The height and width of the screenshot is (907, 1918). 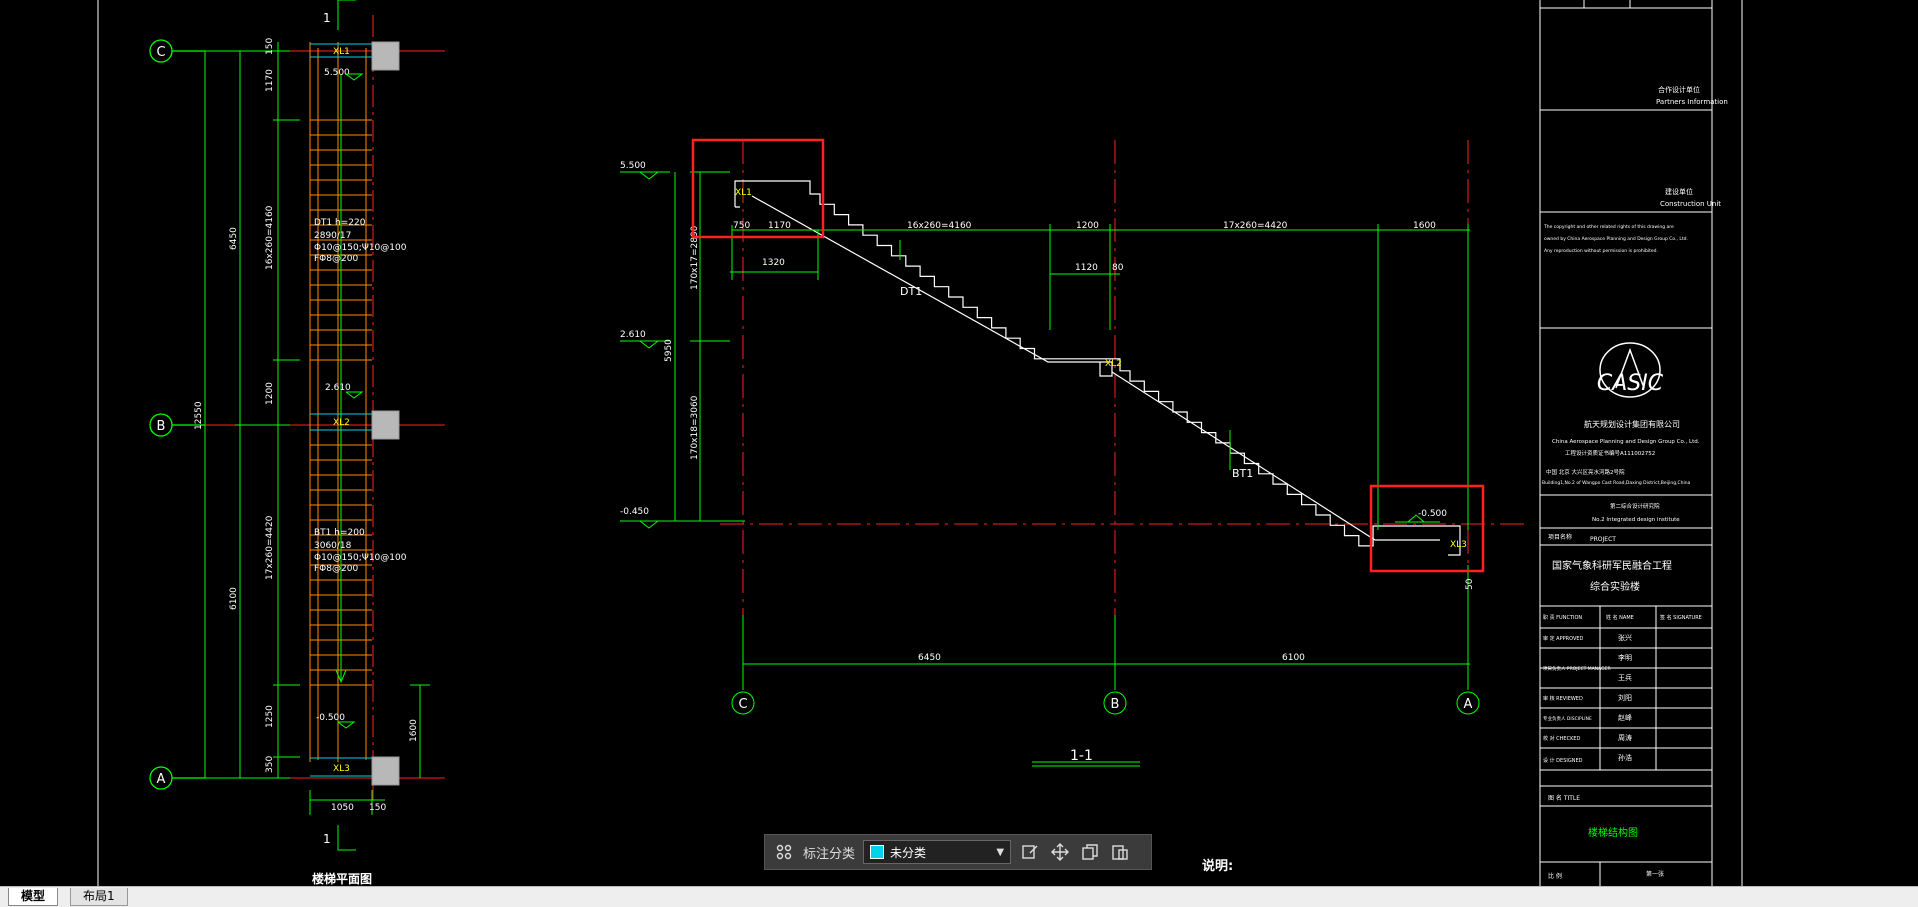 I want to click on plan-dim-6450: 6450, so click(x=234, y=238).